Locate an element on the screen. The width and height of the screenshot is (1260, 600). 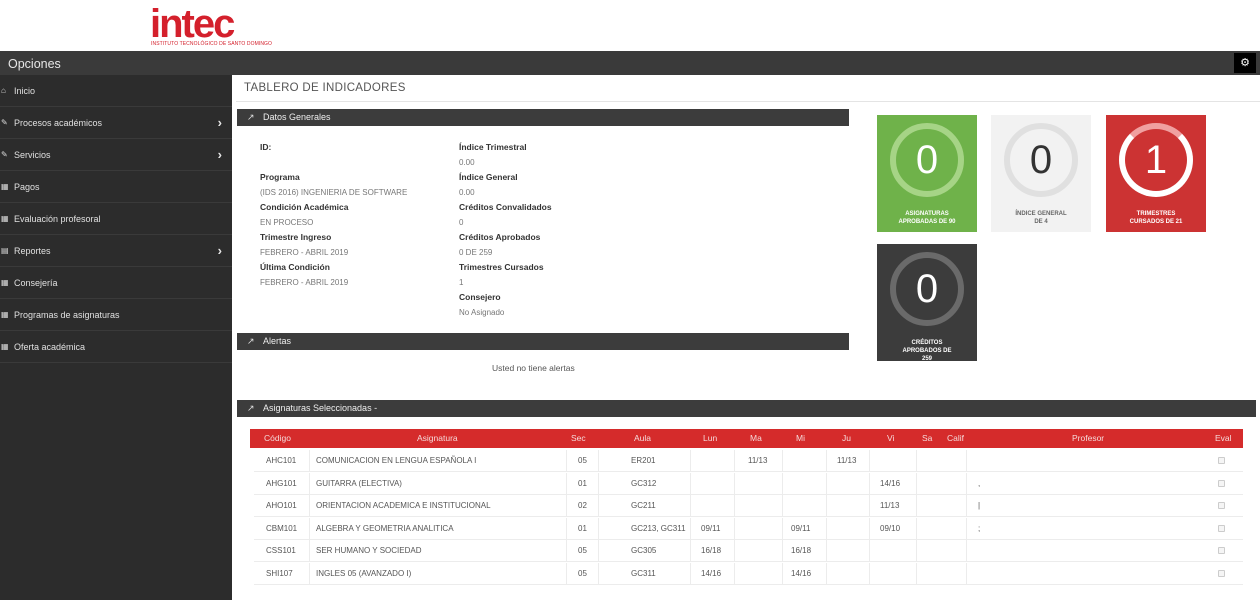
sidebar-item: ✎ Servicios › is located at coordinates (116, 155).